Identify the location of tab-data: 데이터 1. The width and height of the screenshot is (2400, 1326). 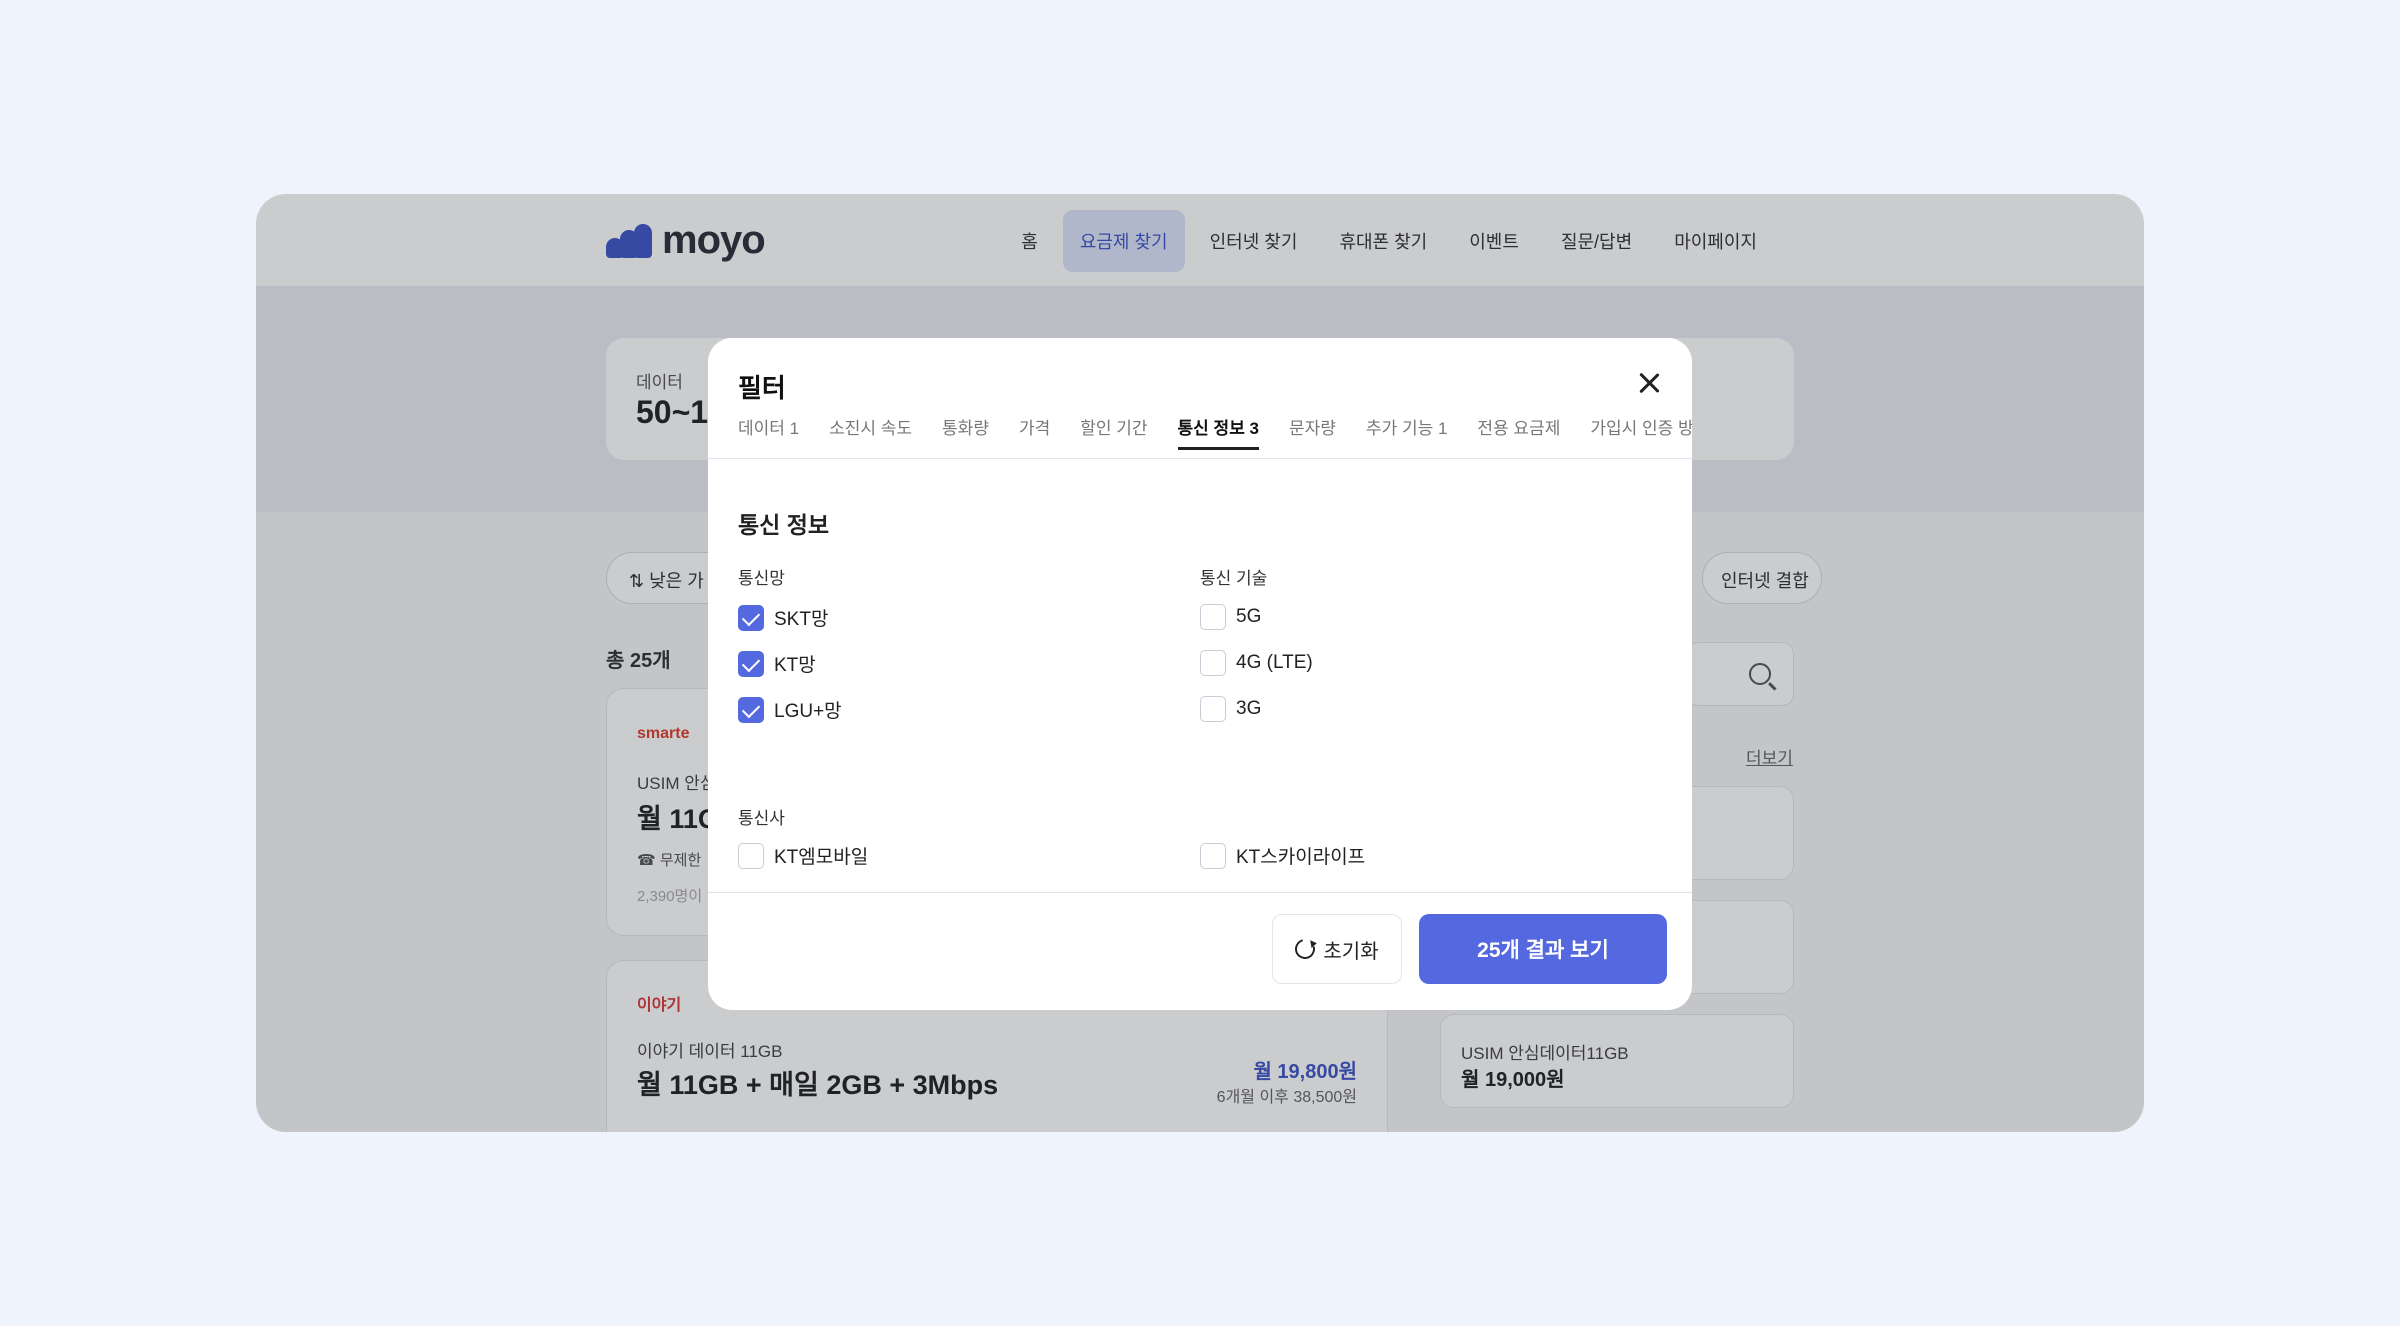
(768, 432).